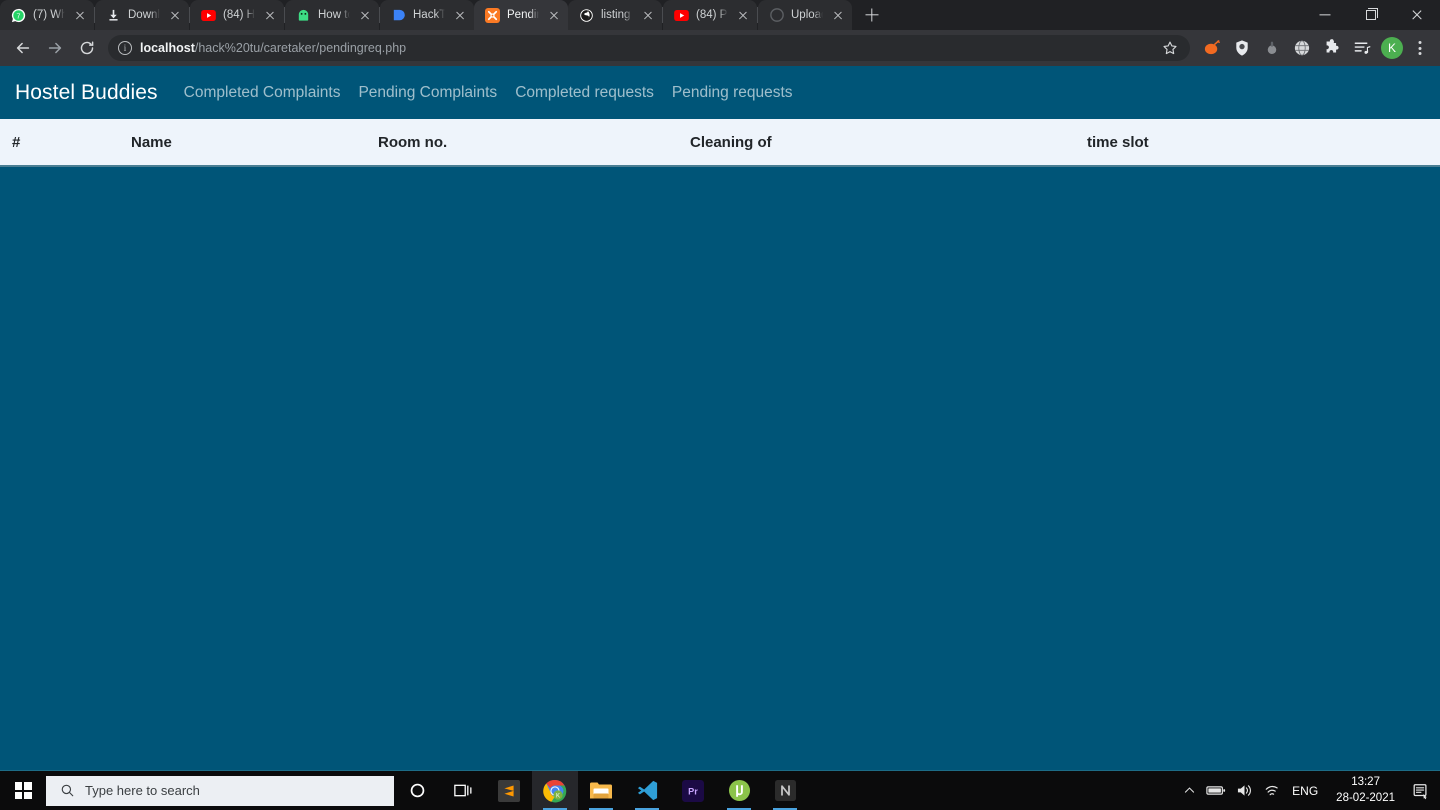 The width and height of the screenshot is (1440, 810). I want to click on nav-link-pending-requests: Pending requests, so click(732, 93).